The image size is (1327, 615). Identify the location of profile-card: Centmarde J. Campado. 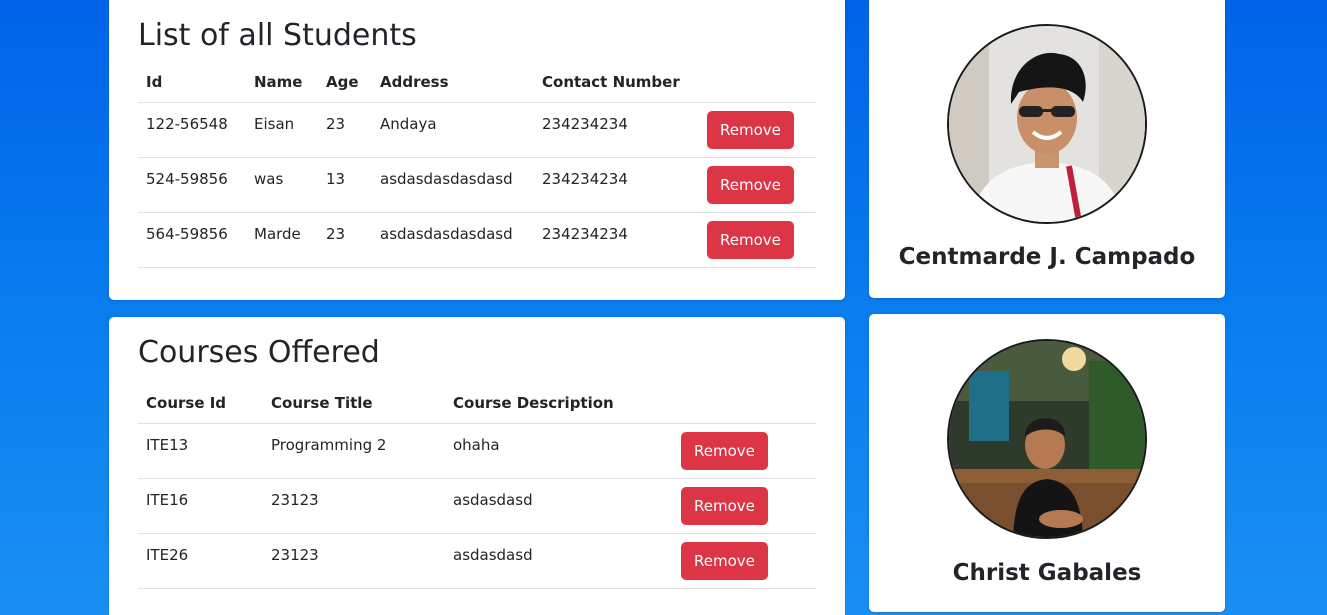
(1047, 149).